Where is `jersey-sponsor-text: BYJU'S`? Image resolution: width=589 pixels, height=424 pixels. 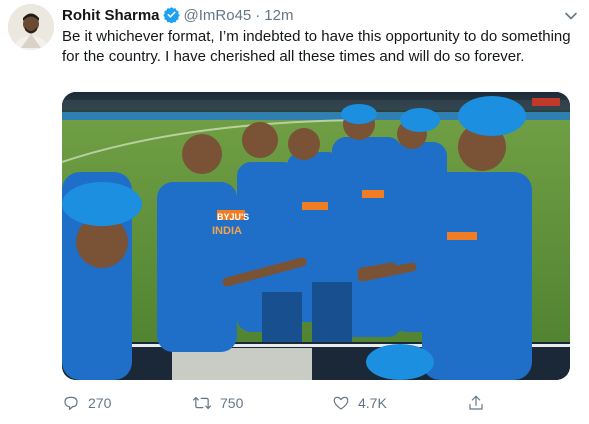 jersey-sponsor-text: BYJU'S is located at coordinates (233, 217).